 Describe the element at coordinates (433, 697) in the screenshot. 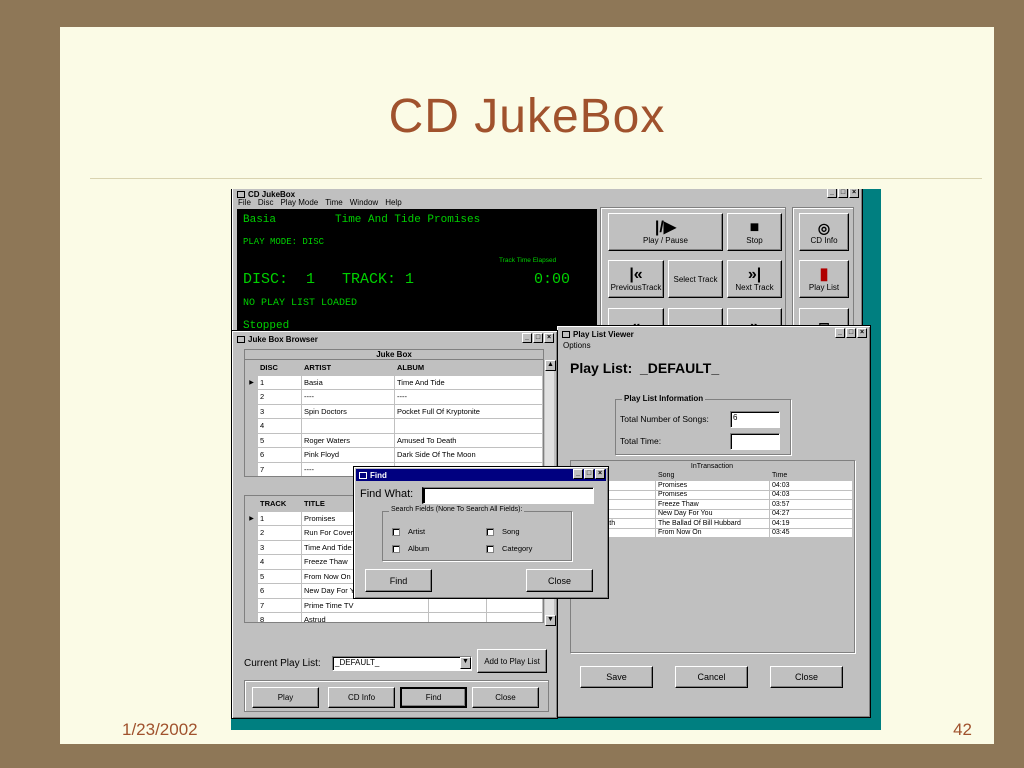

I see `browser-find-button: Find` at that location.